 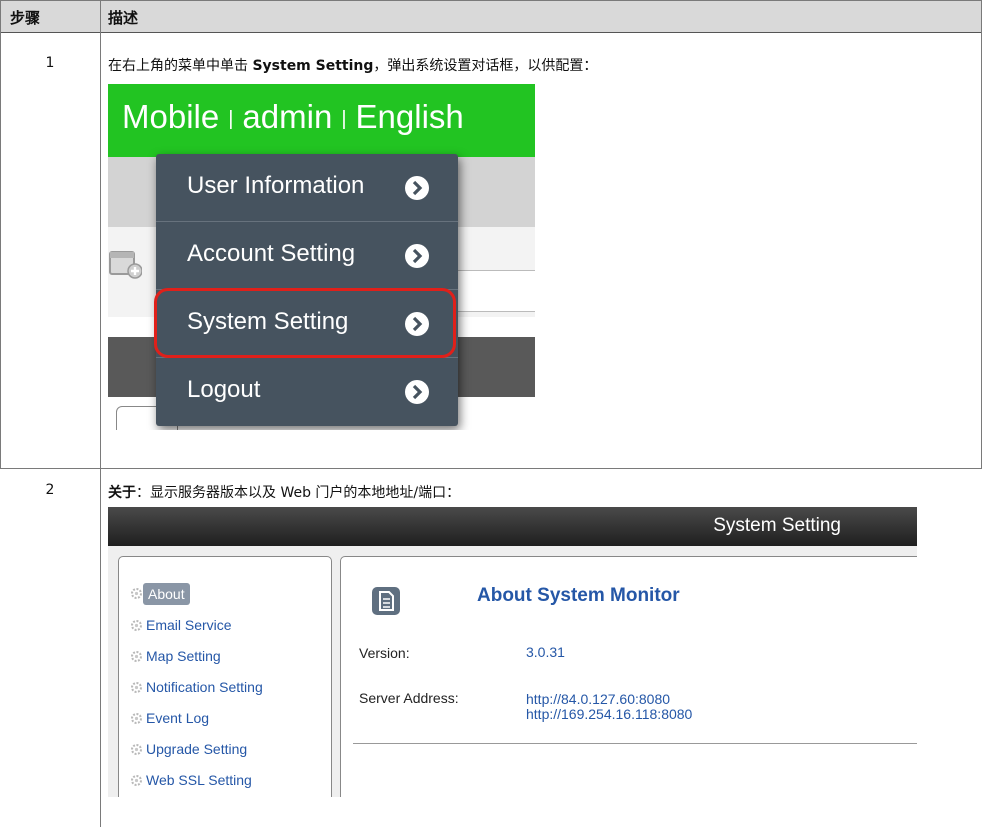 I want to click on header-step: 步骤, so click(x=25, y=18).